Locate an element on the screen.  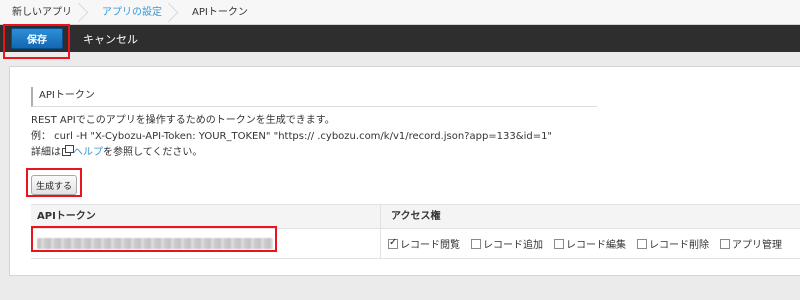
external-window-icon is located at coordinates (68, 150).